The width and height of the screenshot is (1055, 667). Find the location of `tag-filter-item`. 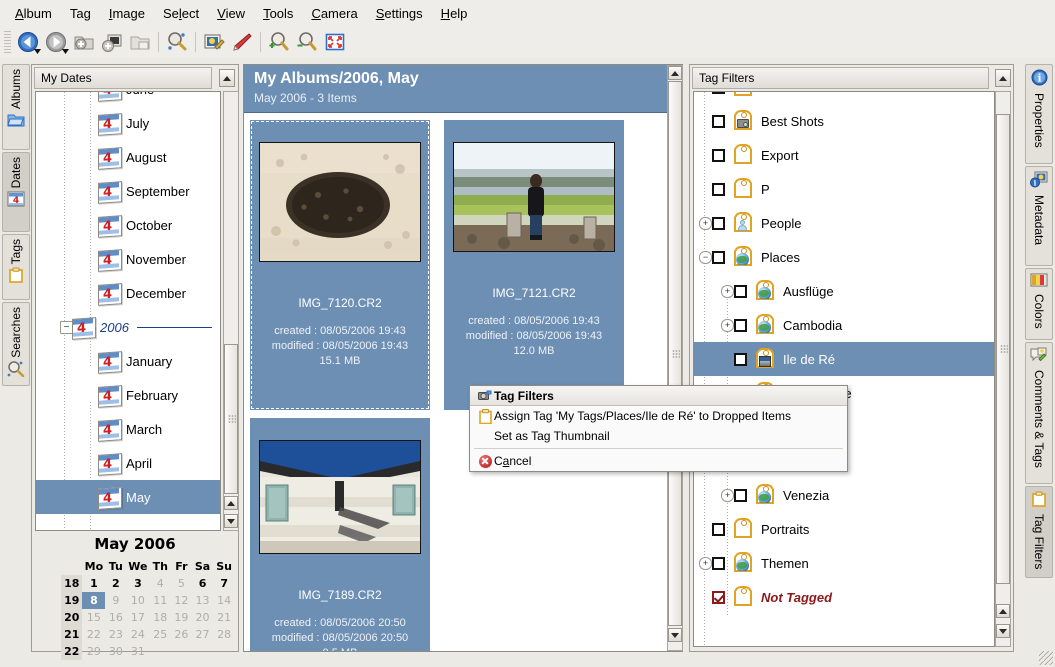

tag-filter-item is located at coordinates (844, 98).